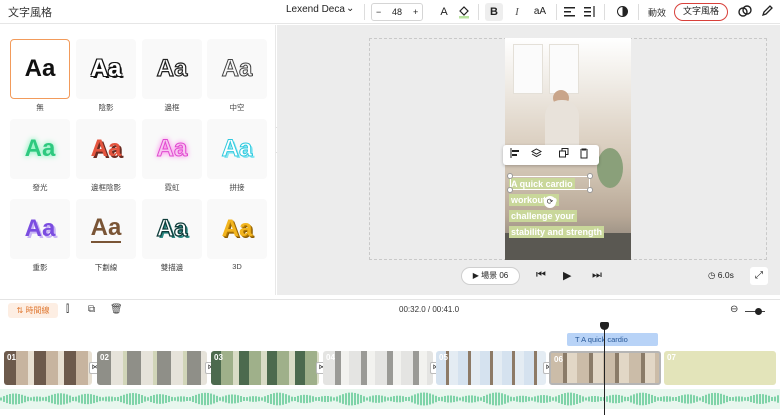 The image size is (780, 415). I want to click on split-icon: ⫿, so click(67, 309).